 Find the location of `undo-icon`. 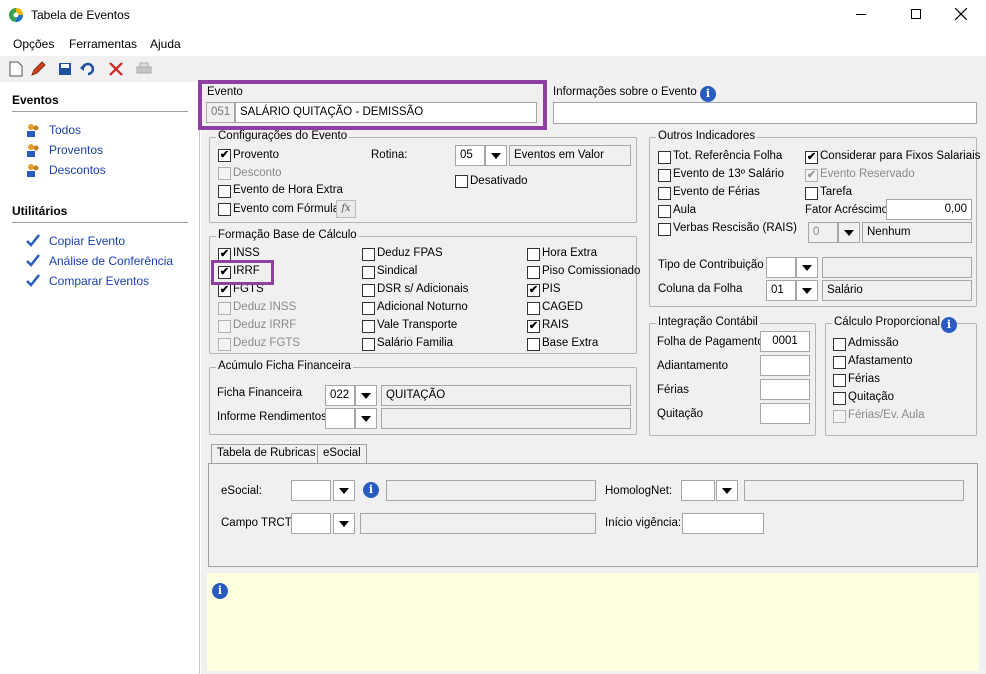

undo-icon is located at coordinates (88, 69).